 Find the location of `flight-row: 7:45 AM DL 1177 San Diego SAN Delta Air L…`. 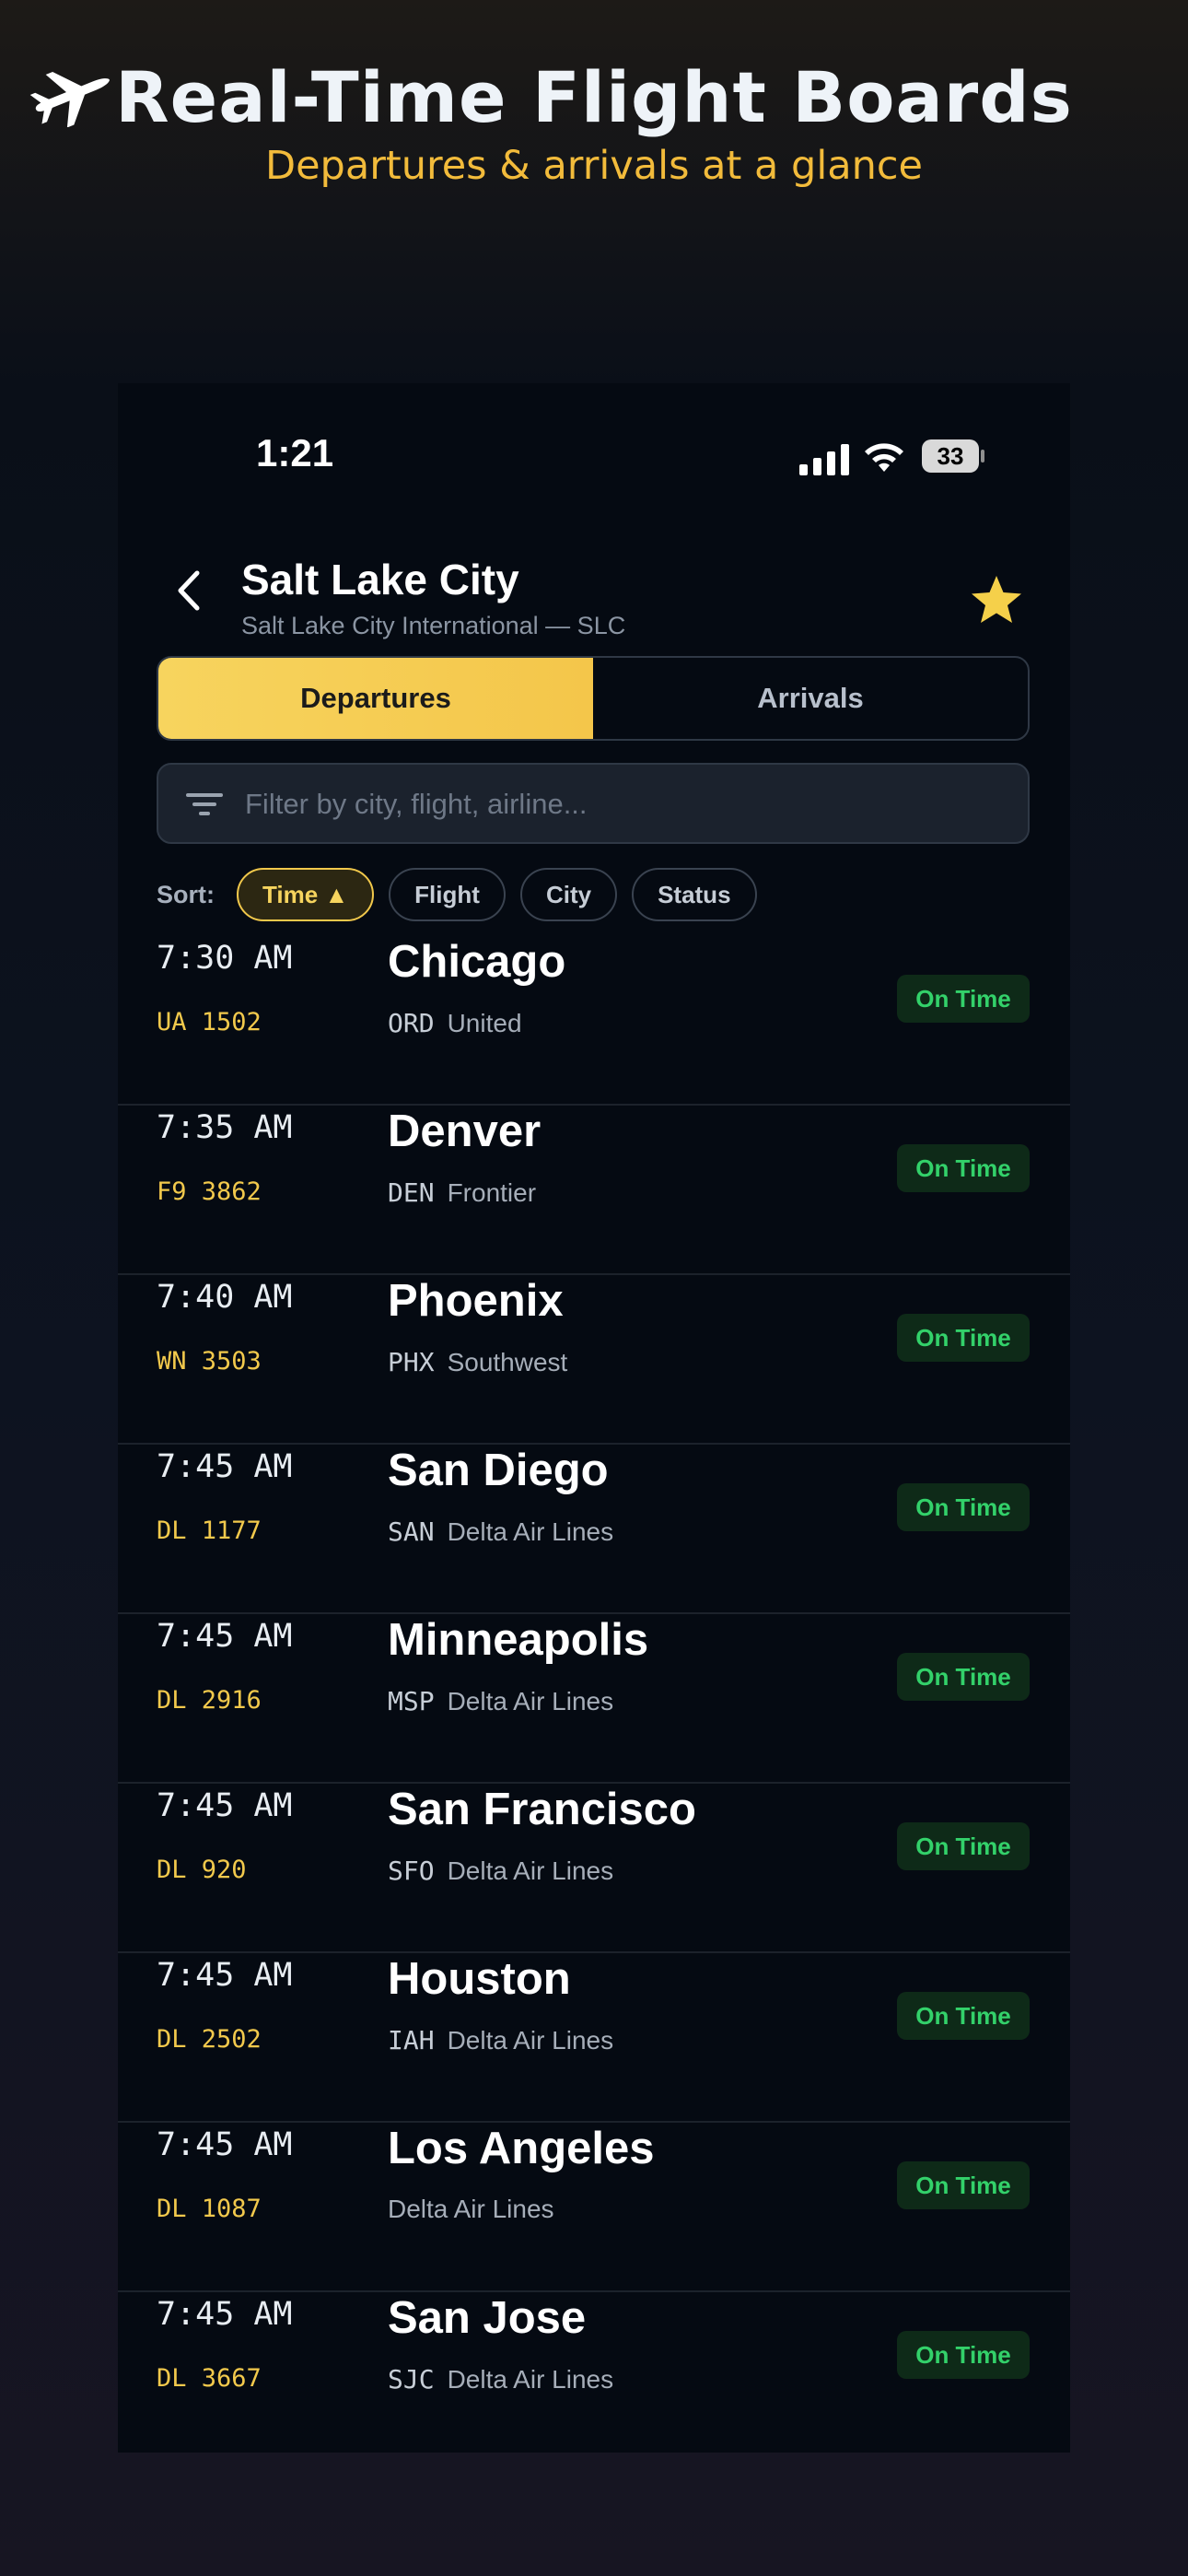

flight-row: 7:45 AM DL 1177 San Diego SAN Delta Air L… is located at coordinates (594, 1529).